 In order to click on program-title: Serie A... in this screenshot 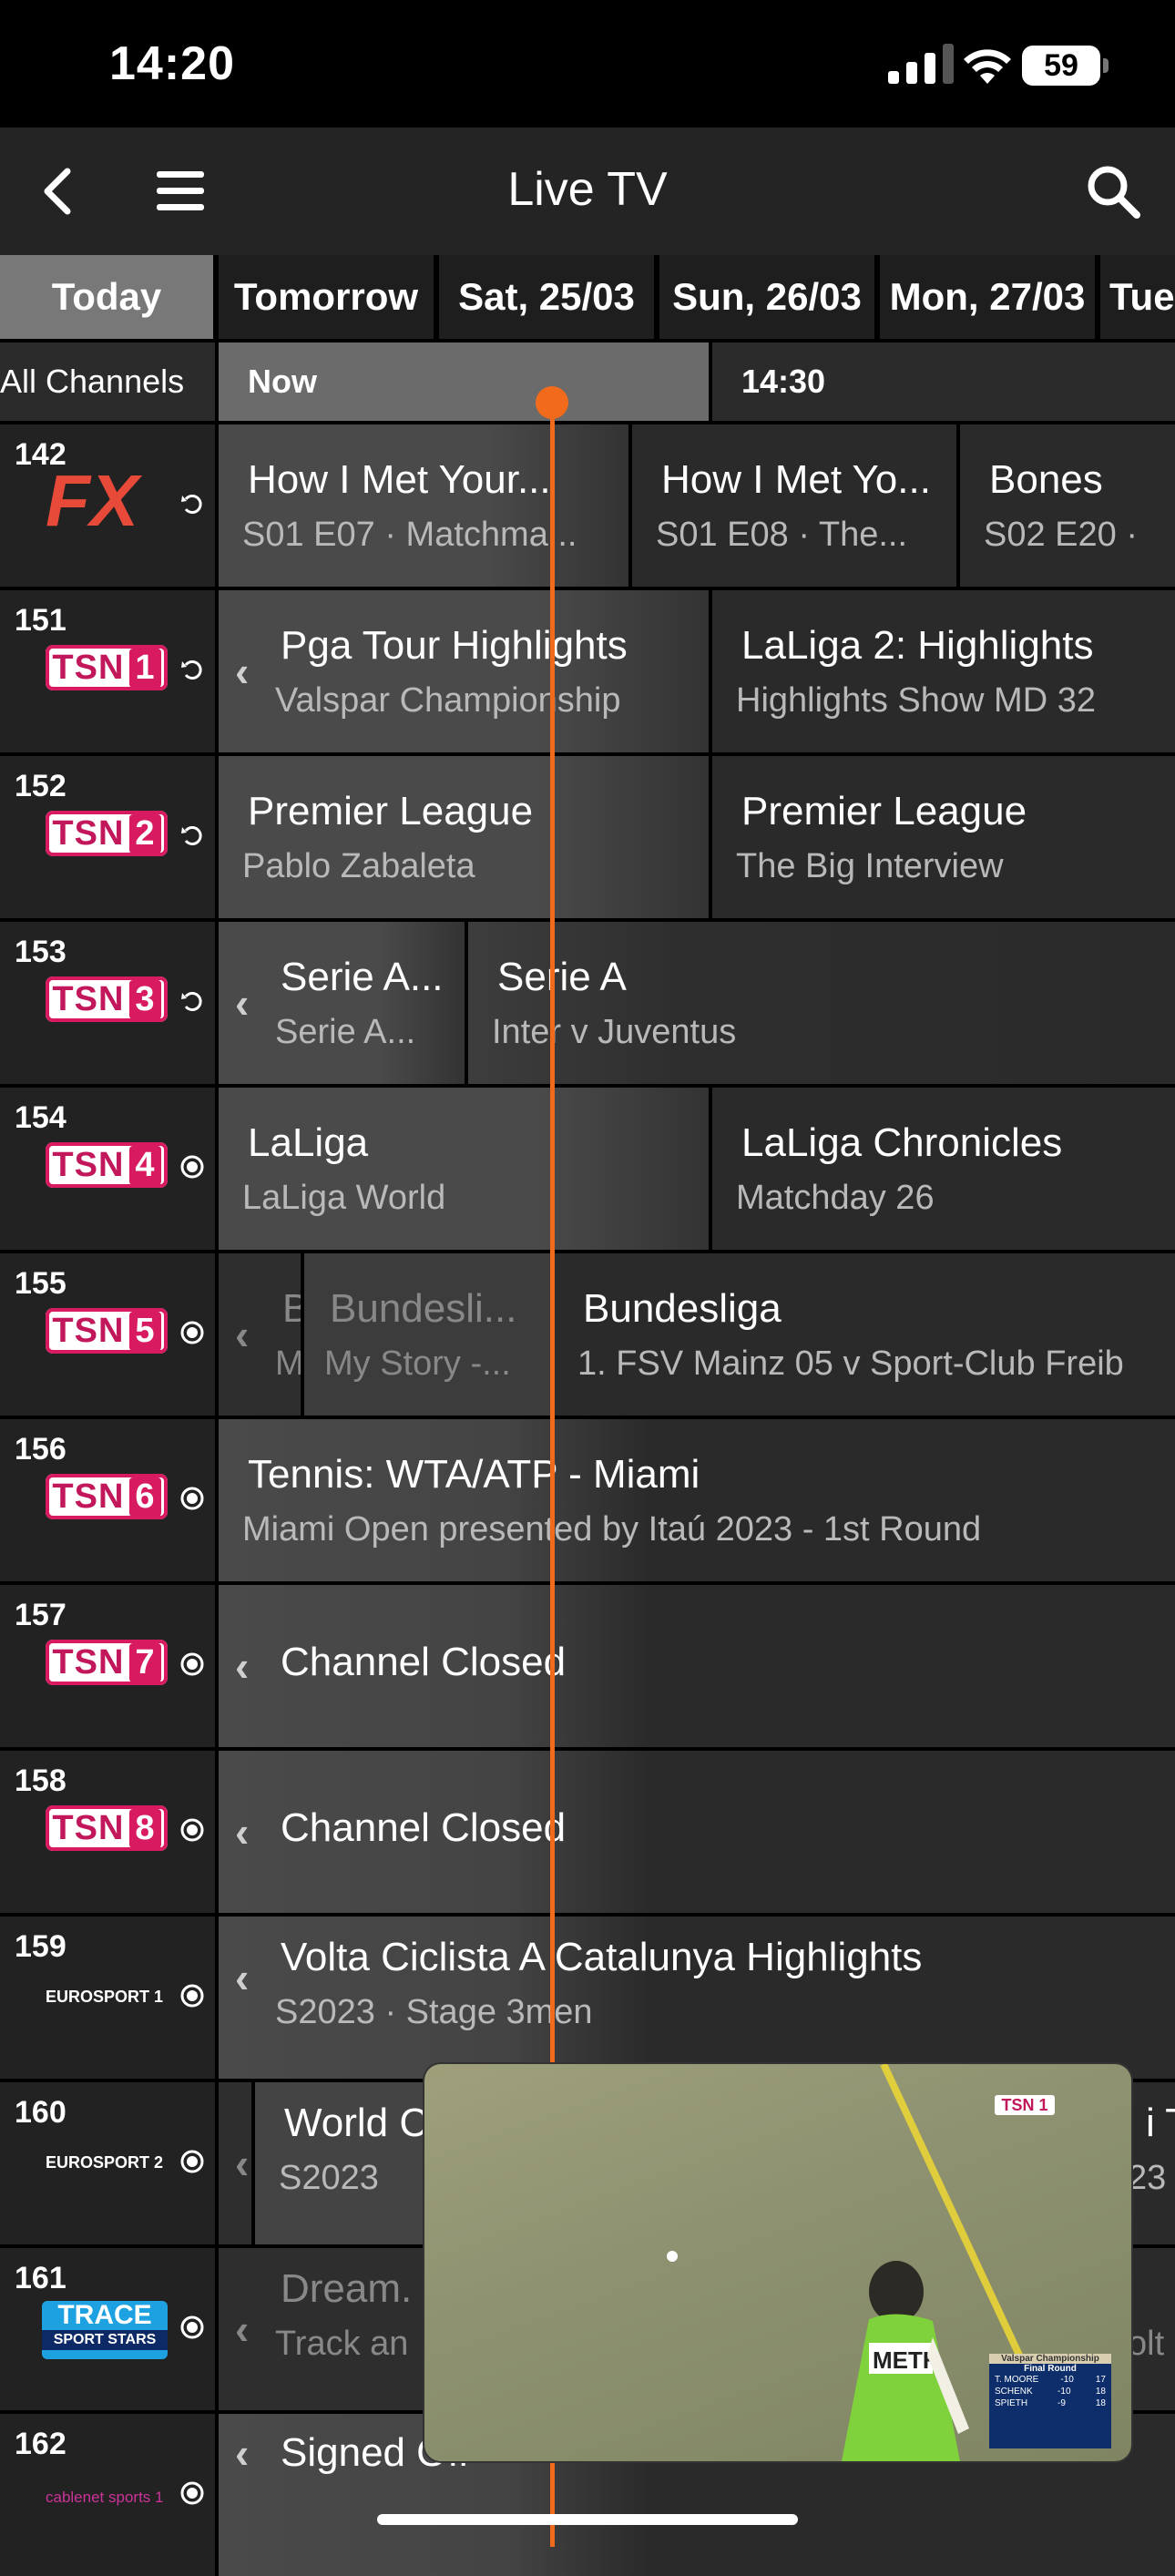, I will do `click(362, 977)`.